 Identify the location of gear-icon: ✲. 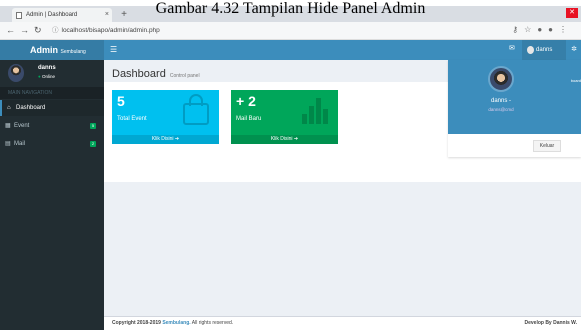
(574, 49).